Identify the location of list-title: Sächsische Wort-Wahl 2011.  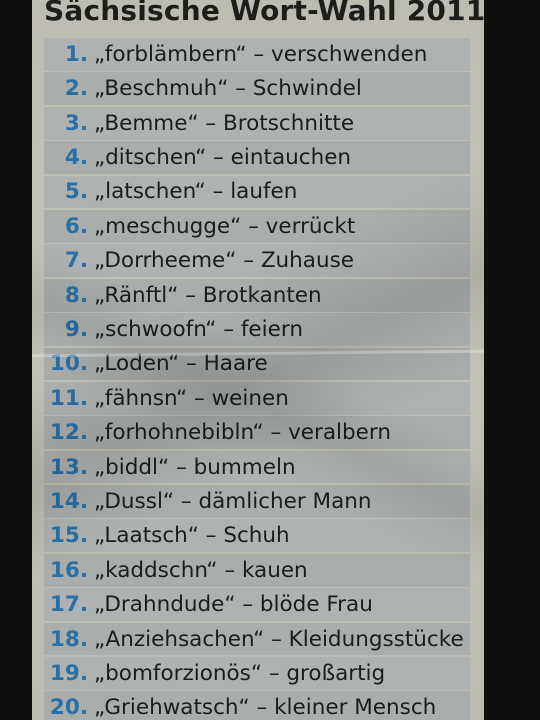
(264, 13).